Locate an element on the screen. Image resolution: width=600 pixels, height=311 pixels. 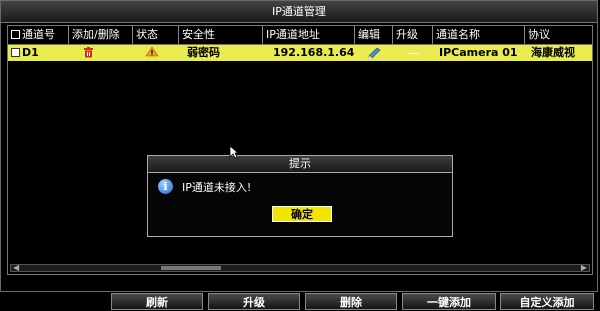
window-title: IP通道管理 is located at coordinates (299, 12).